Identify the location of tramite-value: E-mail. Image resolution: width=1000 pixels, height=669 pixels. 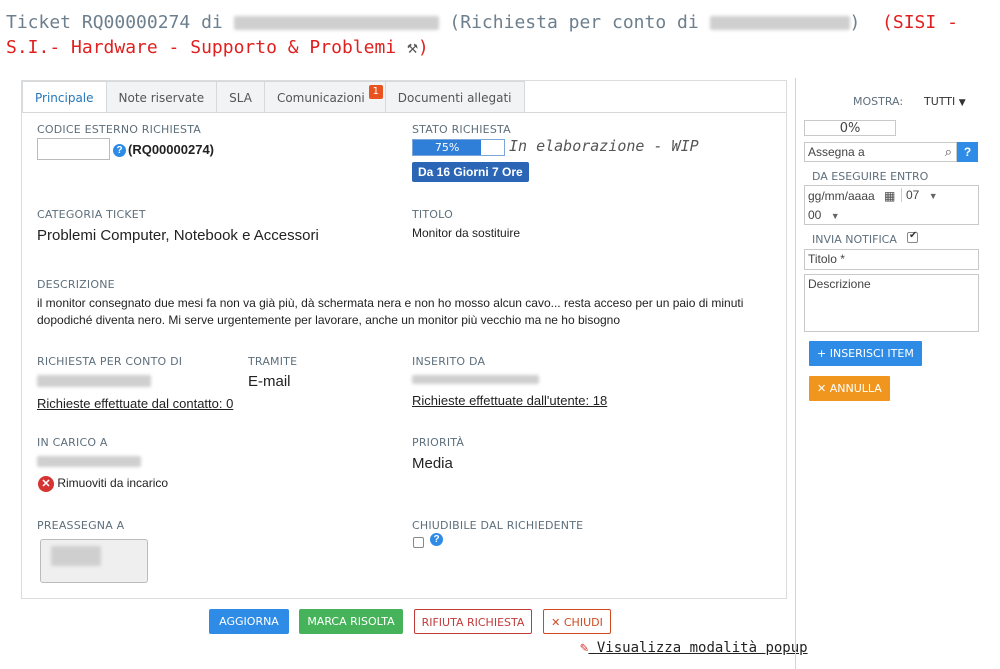
(269, 381).